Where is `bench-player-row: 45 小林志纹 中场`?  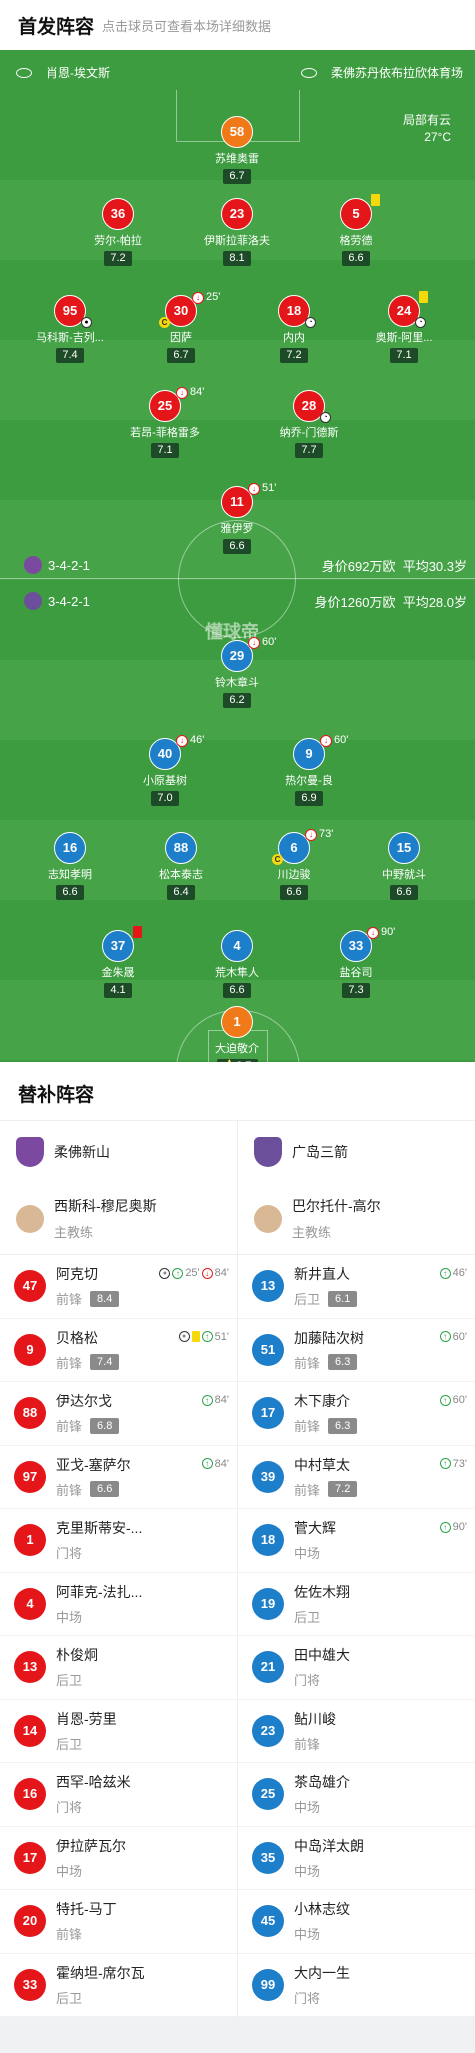
bench-player-row: 45 小林志纹 中场 is located at coordinates (356, 1922).